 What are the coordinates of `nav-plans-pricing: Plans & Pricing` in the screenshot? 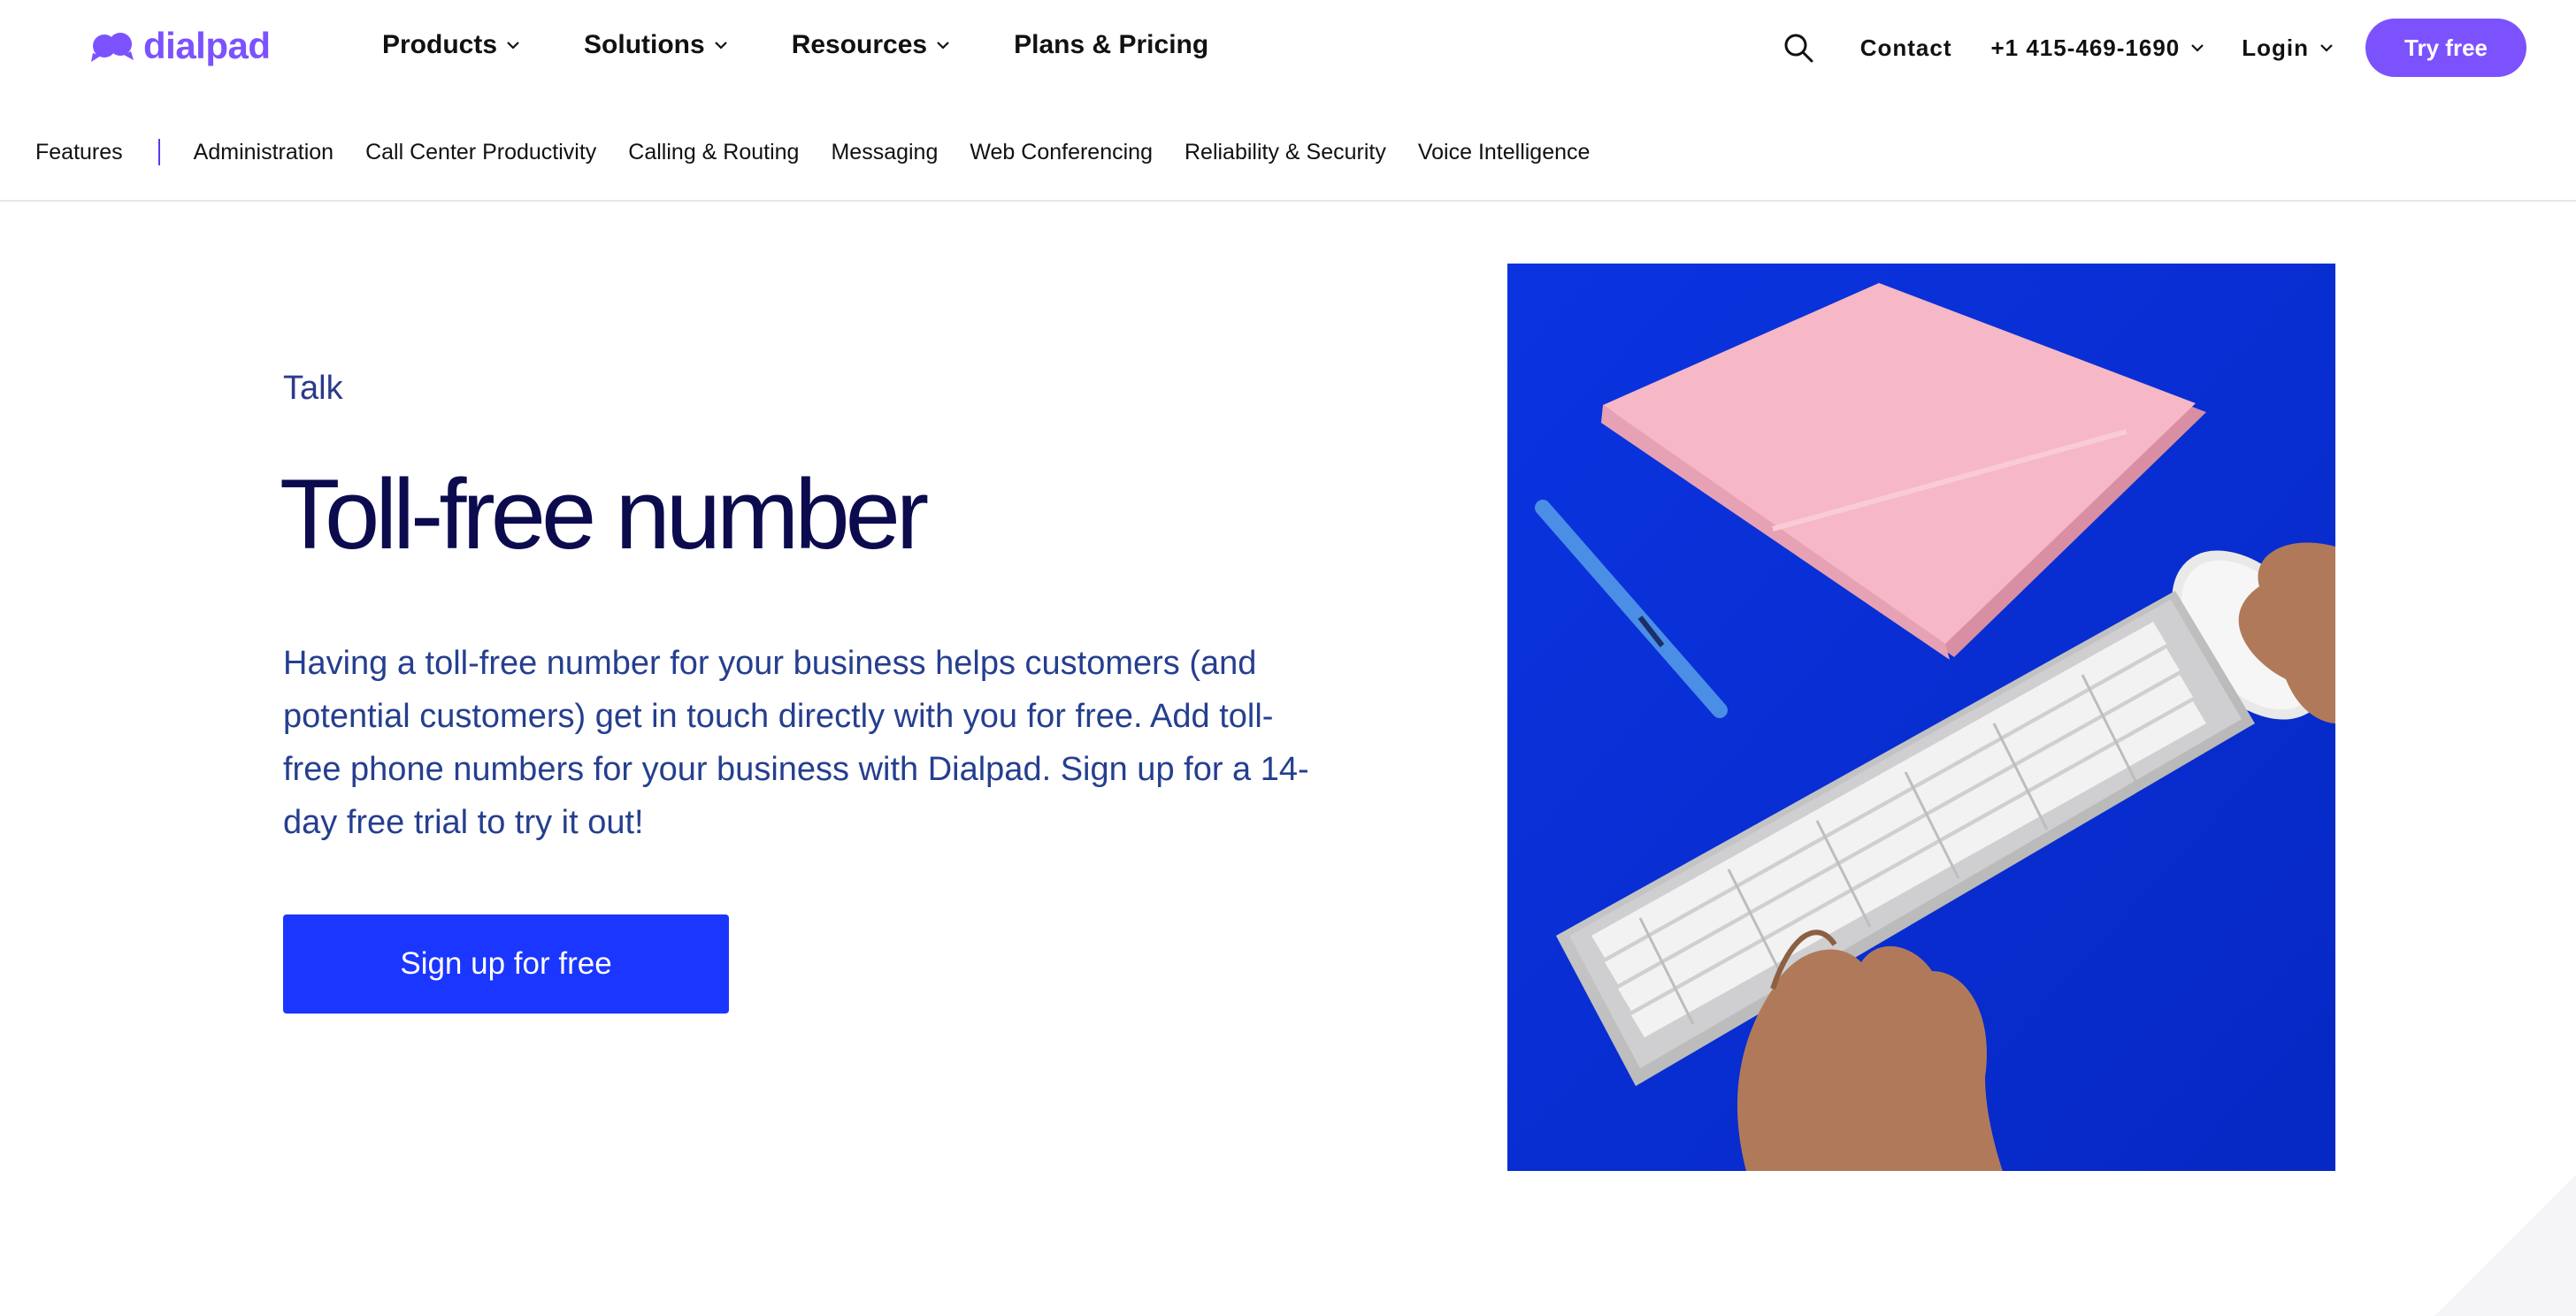 It's located at (1111, 45).